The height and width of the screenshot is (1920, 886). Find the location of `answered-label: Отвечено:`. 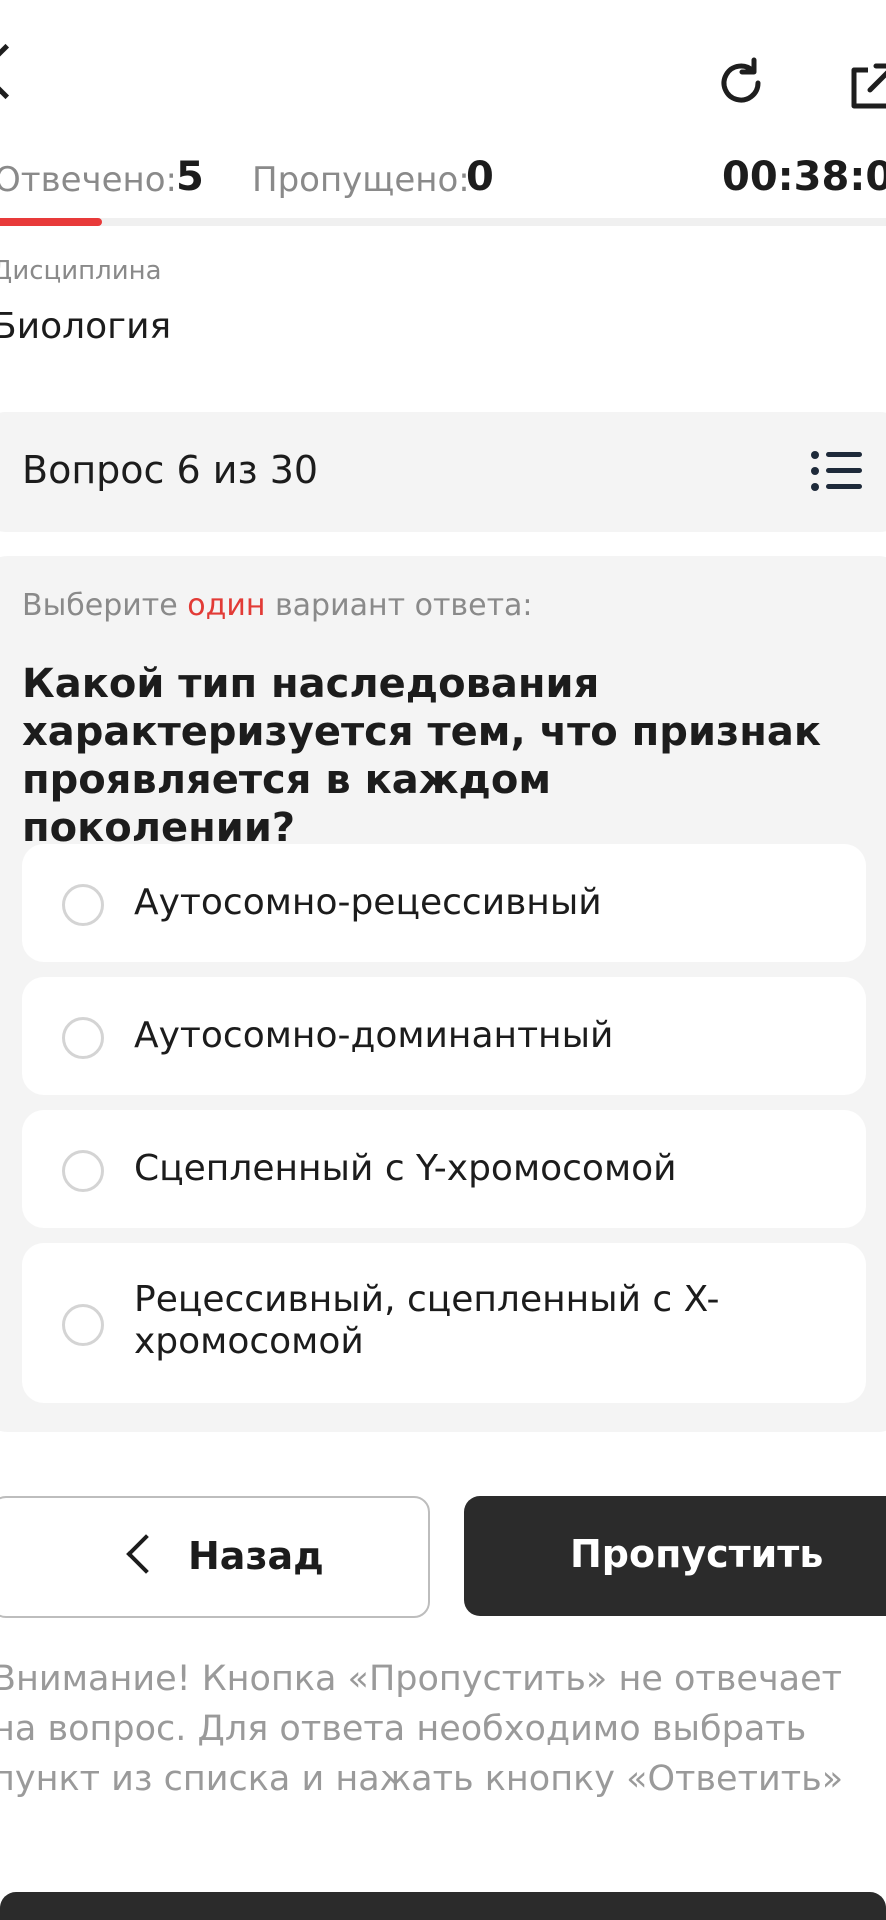

answered-label: Отвечено: is located at coordinates (89, 180).